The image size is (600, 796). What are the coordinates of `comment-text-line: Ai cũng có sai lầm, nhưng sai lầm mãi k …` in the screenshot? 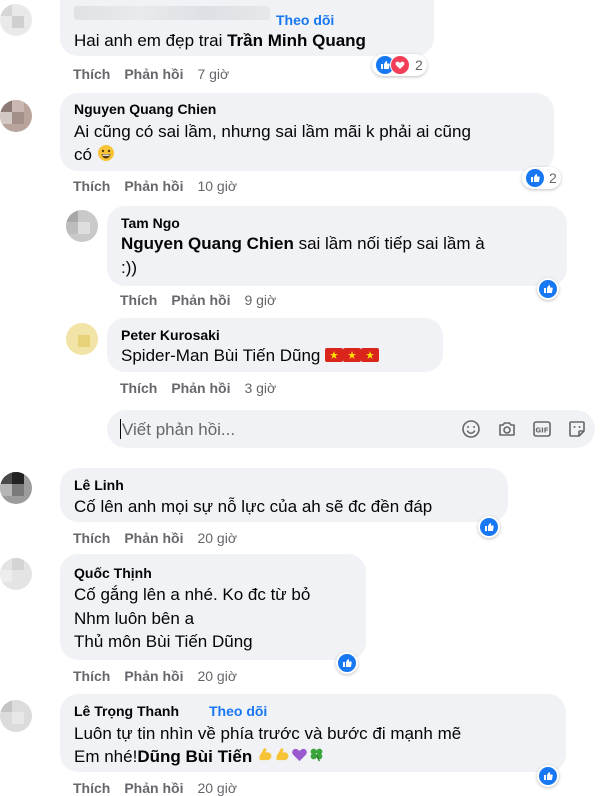 It's located at (272, 131).